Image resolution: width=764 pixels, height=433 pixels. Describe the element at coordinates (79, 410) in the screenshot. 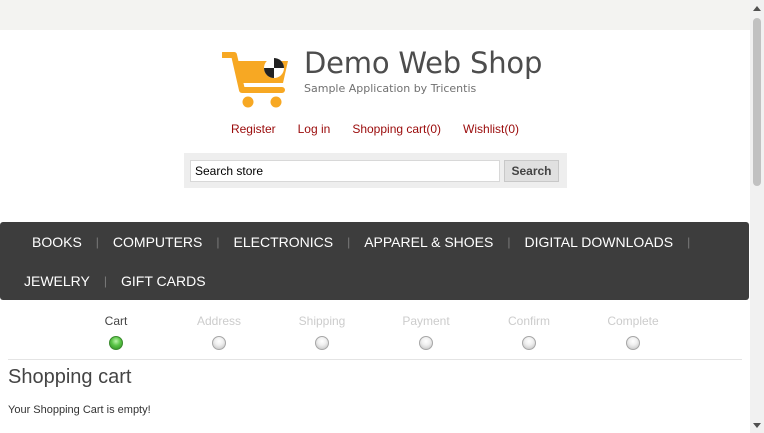

I see `empty-cart-message: Your Shopping Cart is empty!` at that location.